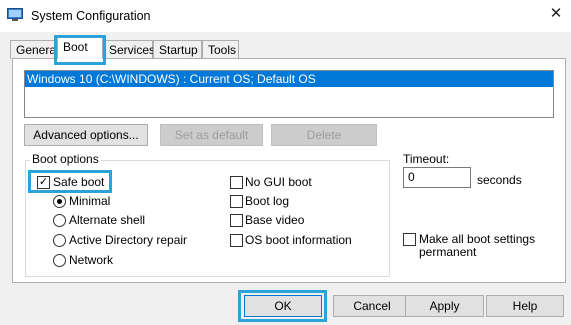 The width and height of the screenshot is (571, 325). I want to click on network-radio, so click(59, 260).